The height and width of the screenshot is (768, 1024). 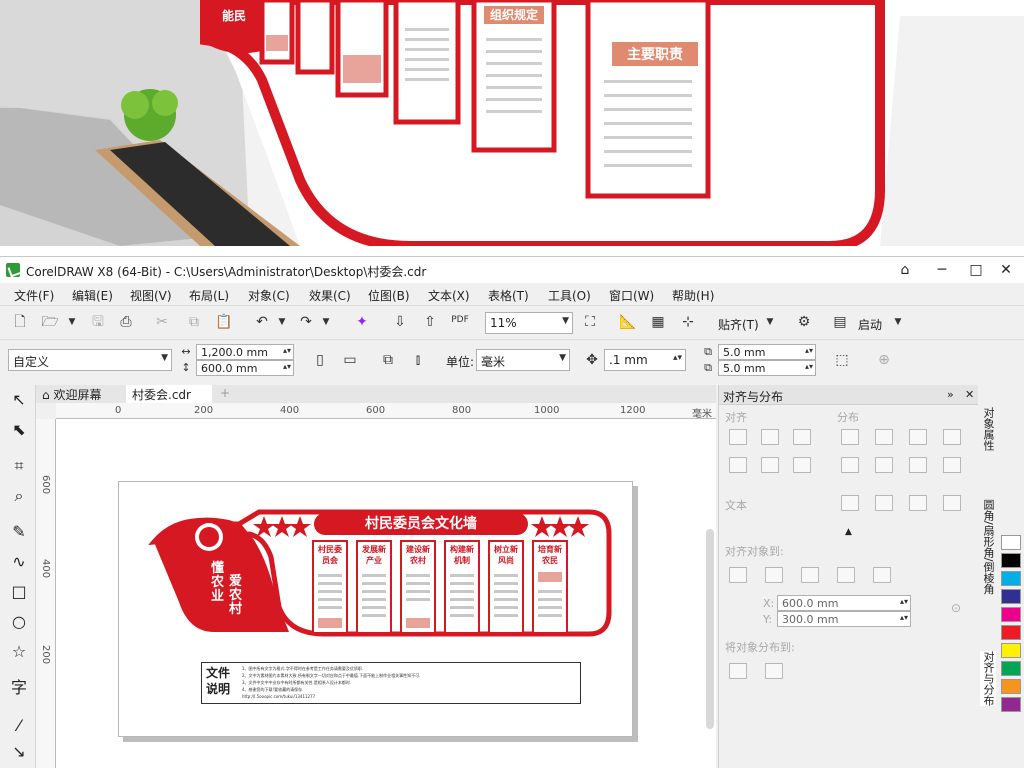 I want to click on align-to-page-edge-icon, so click(x=810, y=575).